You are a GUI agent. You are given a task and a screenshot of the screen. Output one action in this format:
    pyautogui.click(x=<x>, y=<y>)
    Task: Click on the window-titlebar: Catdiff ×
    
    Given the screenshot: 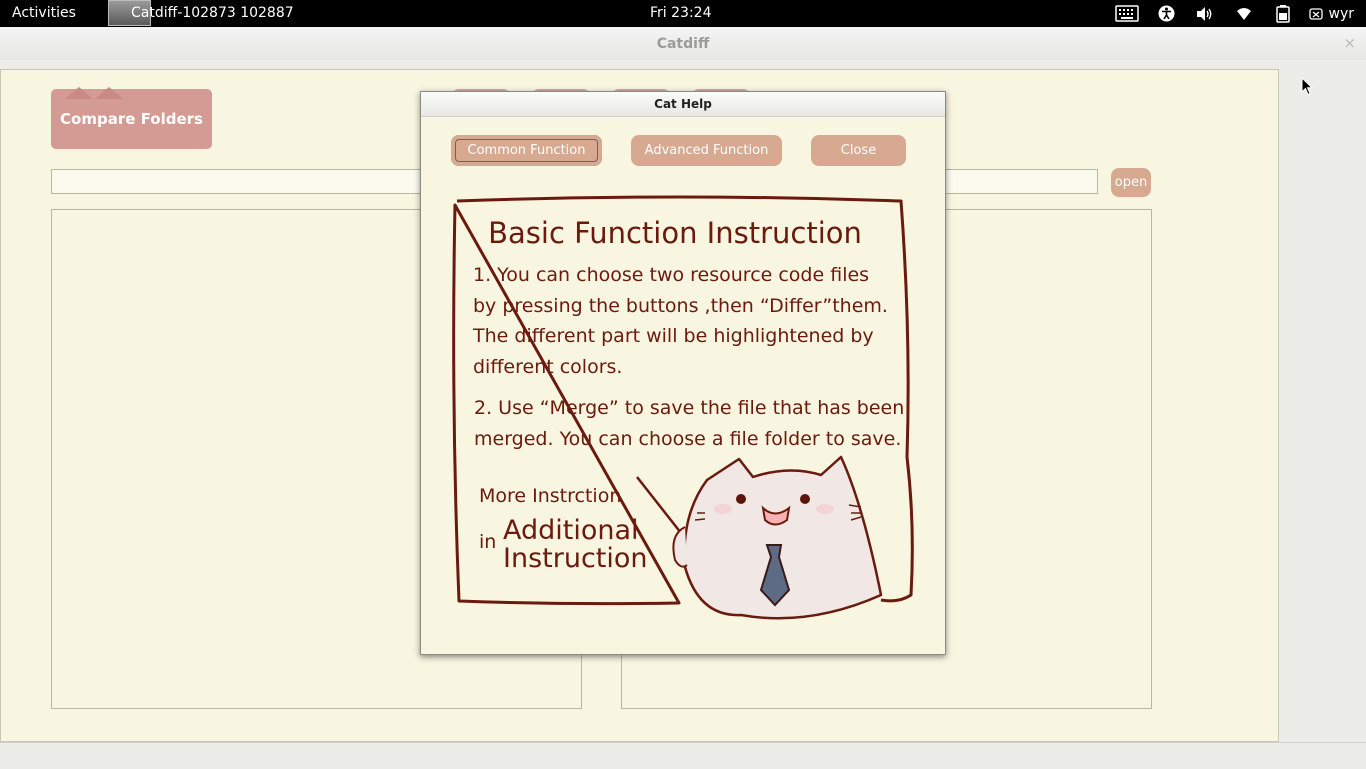 What is the action you would take?
    pyautogui.click(x=683, y=44)
    